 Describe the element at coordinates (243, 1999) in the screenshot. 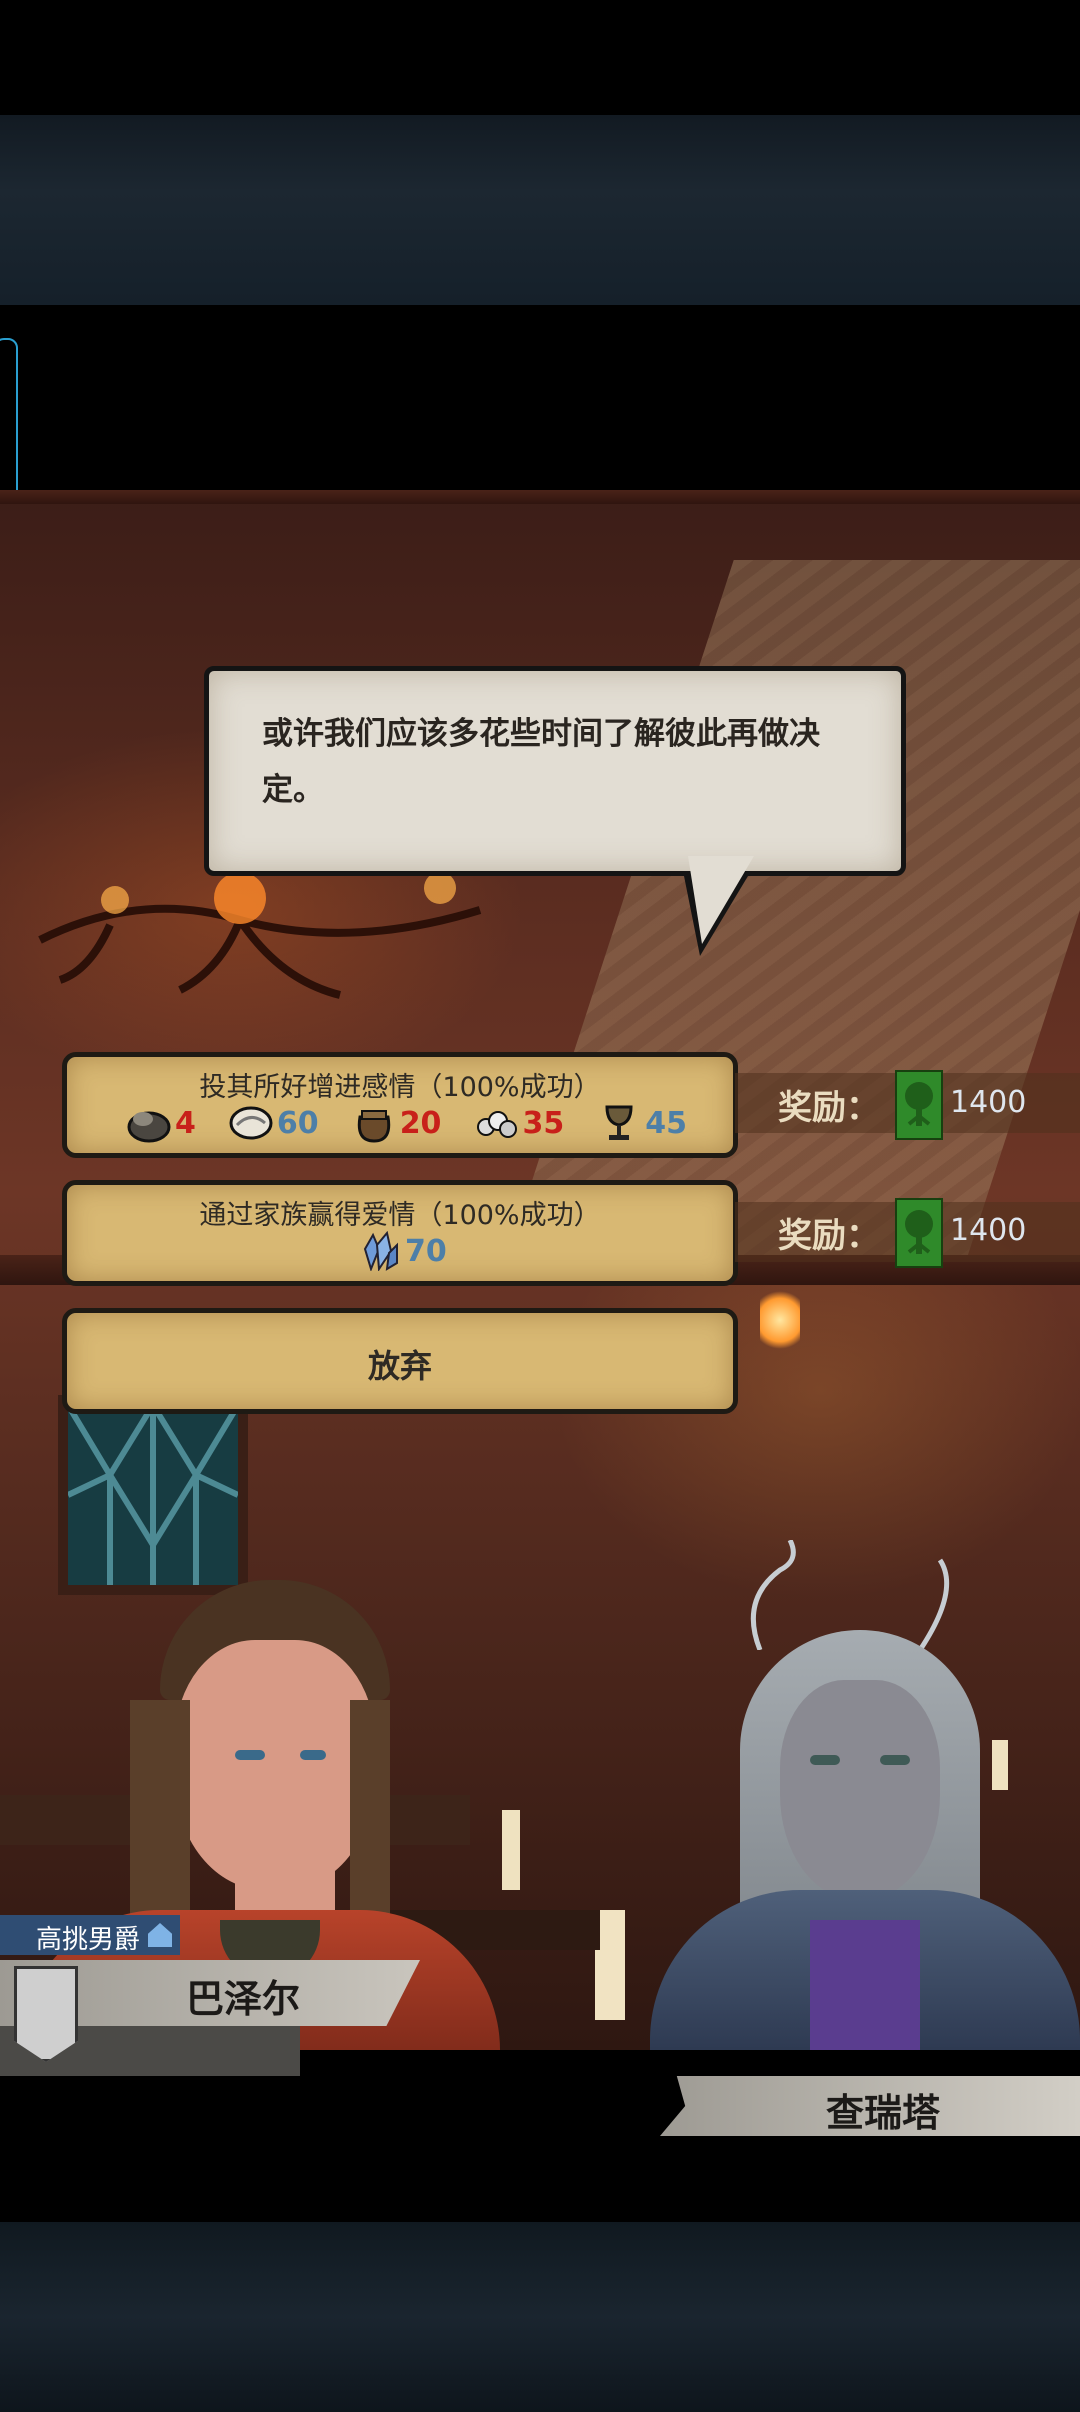

I see `left-character-name: 巴泽尔` at that location.